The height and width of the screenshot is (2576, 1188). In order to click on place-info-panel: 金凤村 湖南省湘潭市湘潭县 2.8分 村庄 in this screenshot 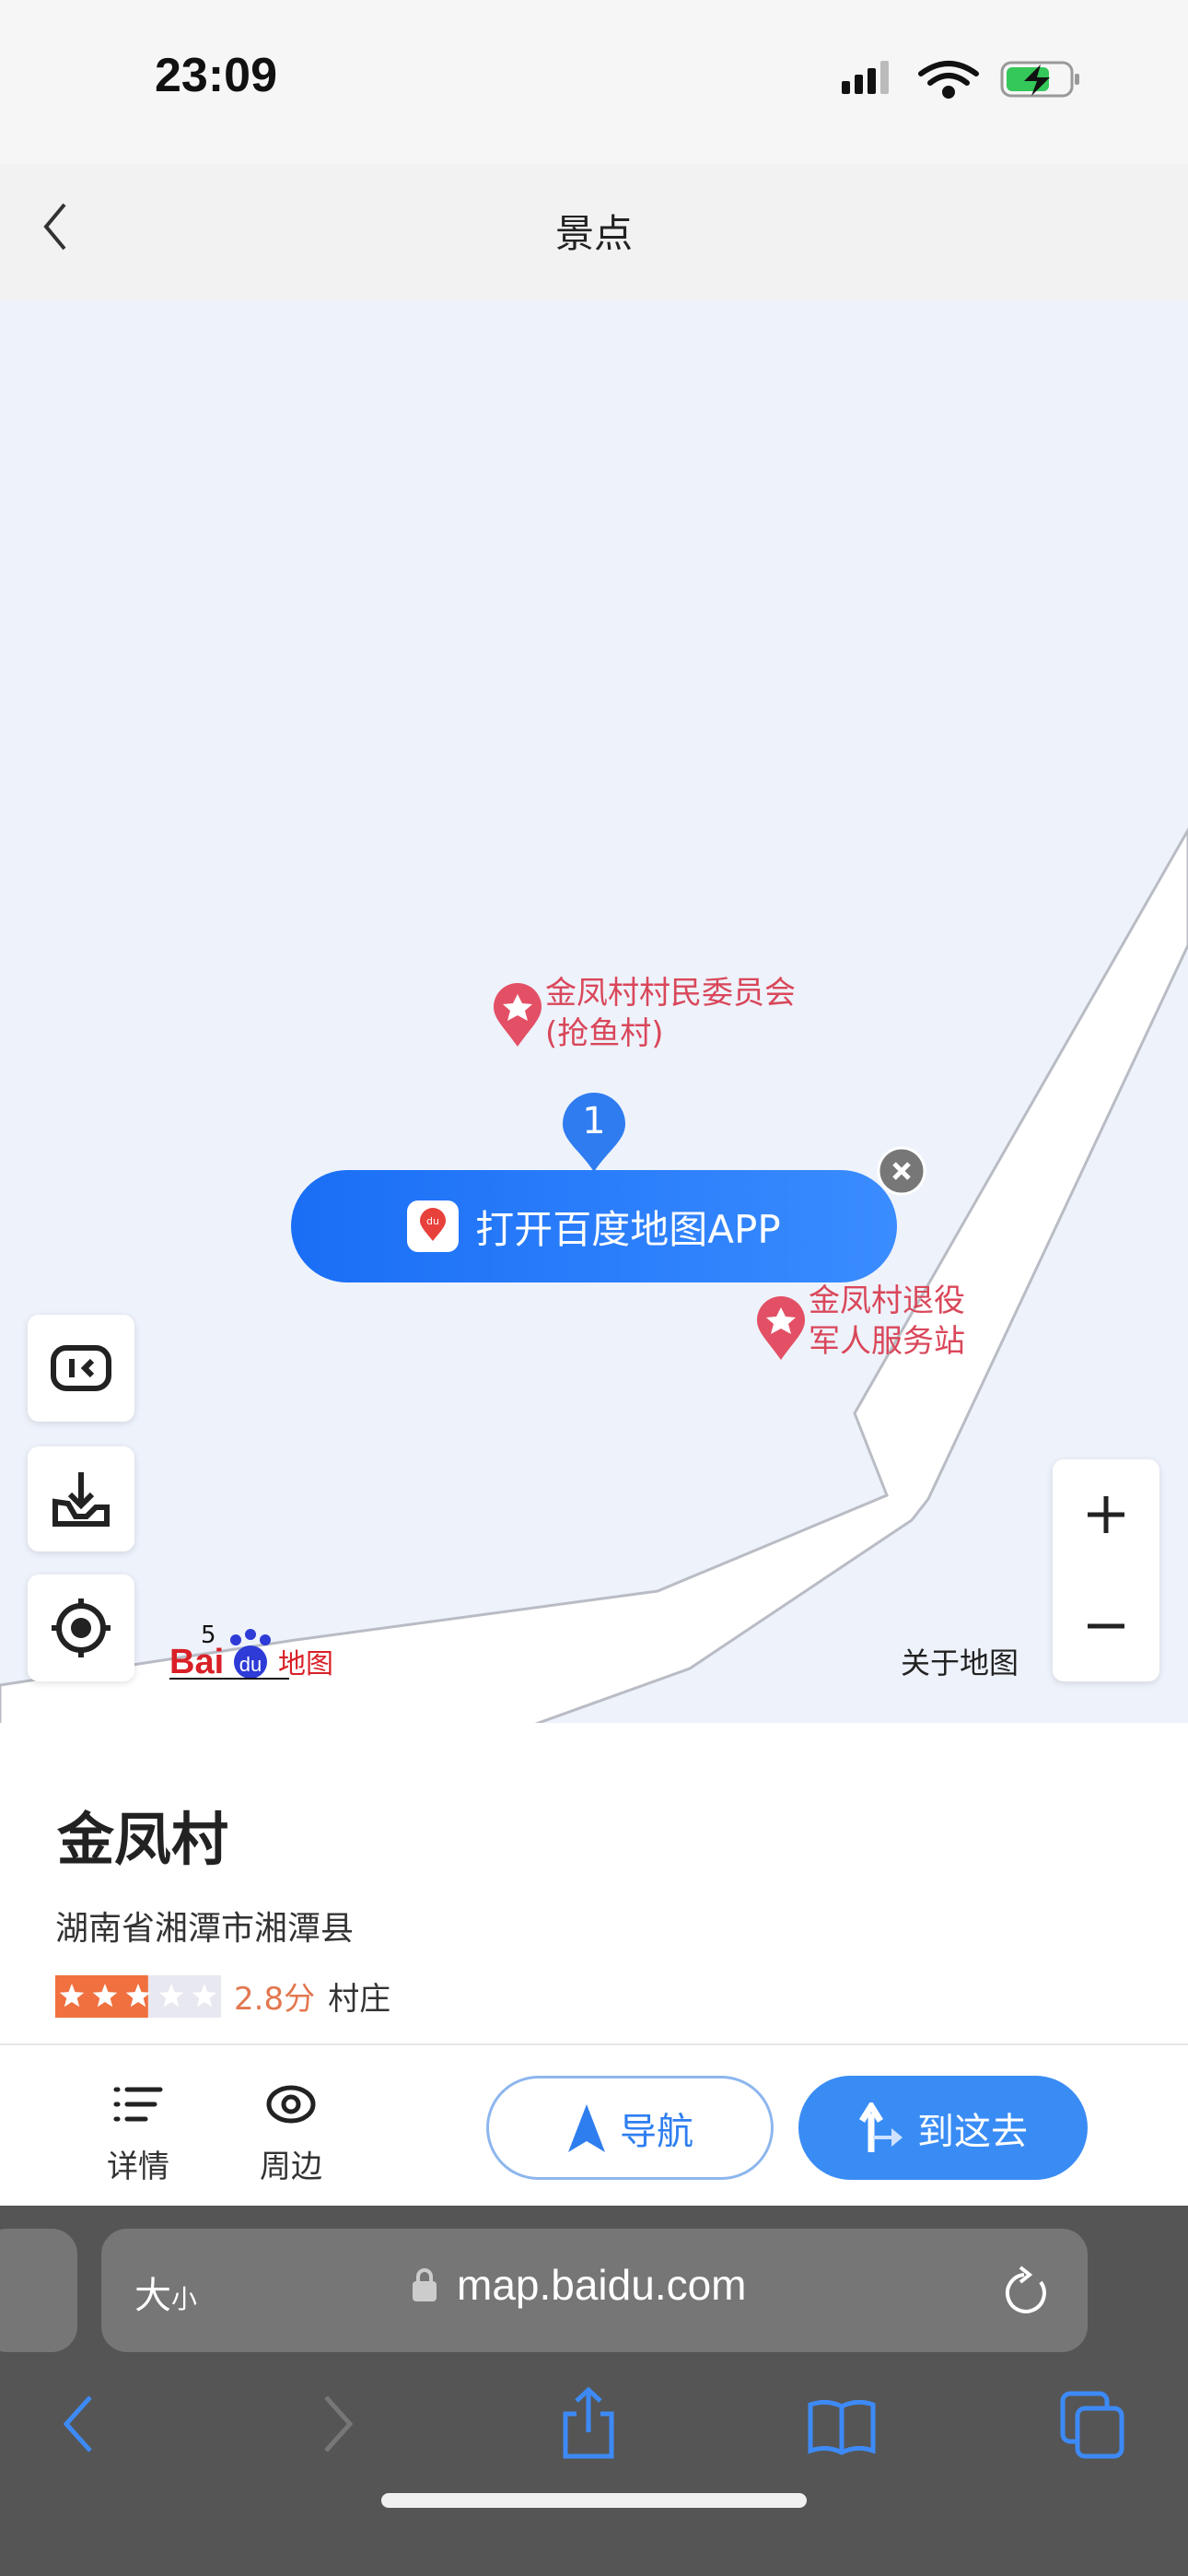, I will do `click(594, 1883)`.